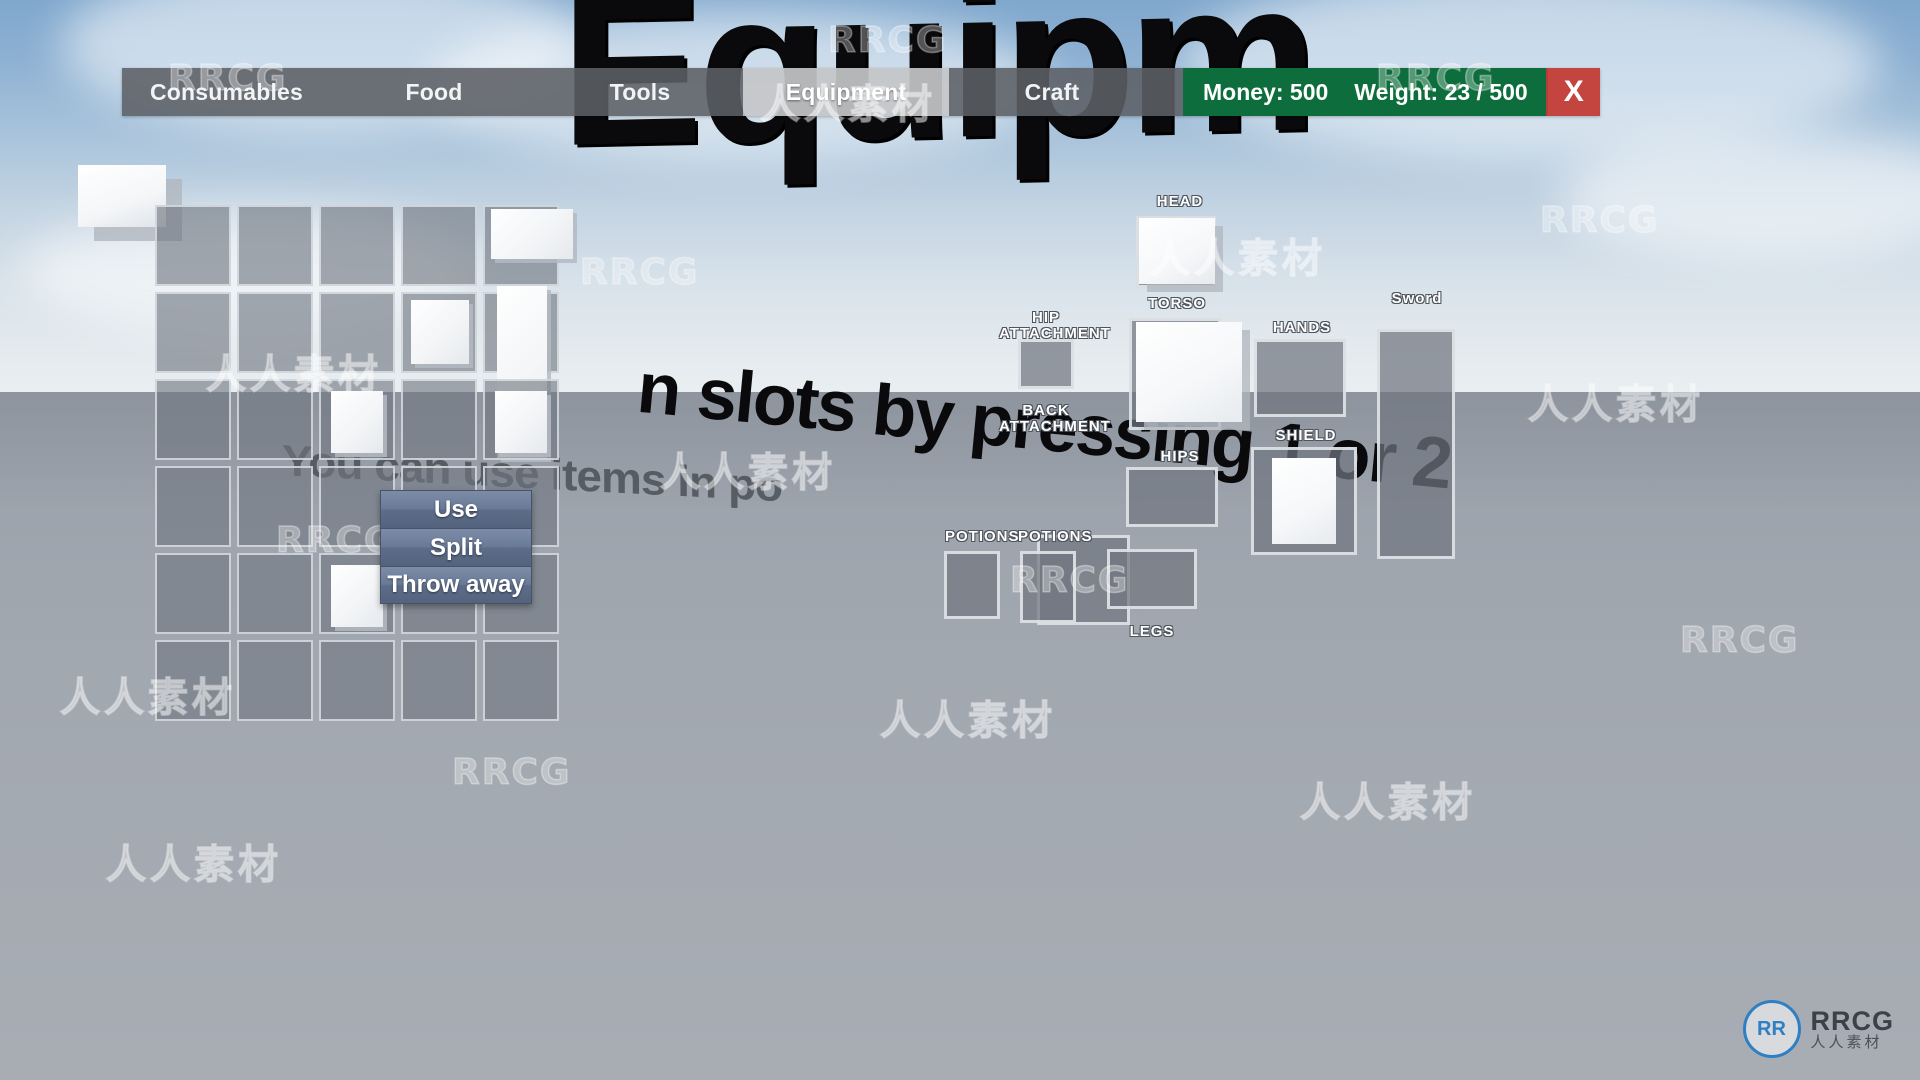 The width and height of the screenshot is (1920, 1080). I want to click on equipment-label-sword: Sword, so click(1417, 298).